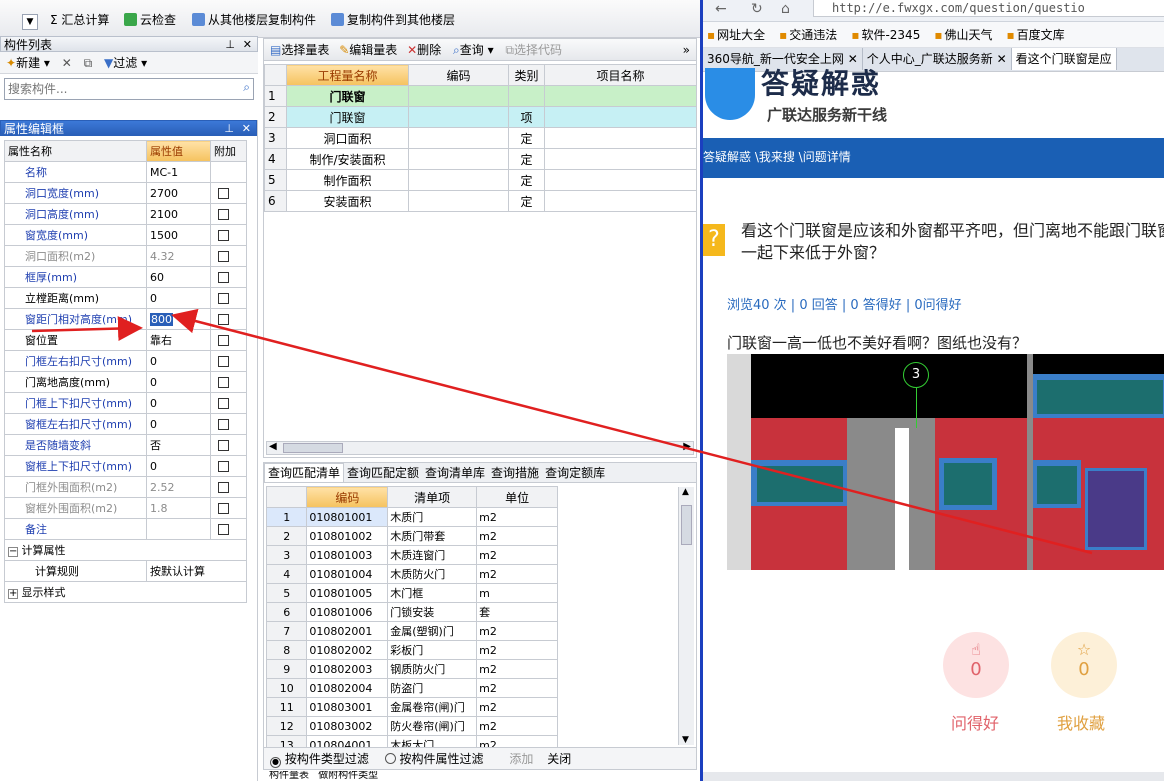 This screenshot has width=1164, height=781. I want to click on property-value: 否, so click(178, 445).